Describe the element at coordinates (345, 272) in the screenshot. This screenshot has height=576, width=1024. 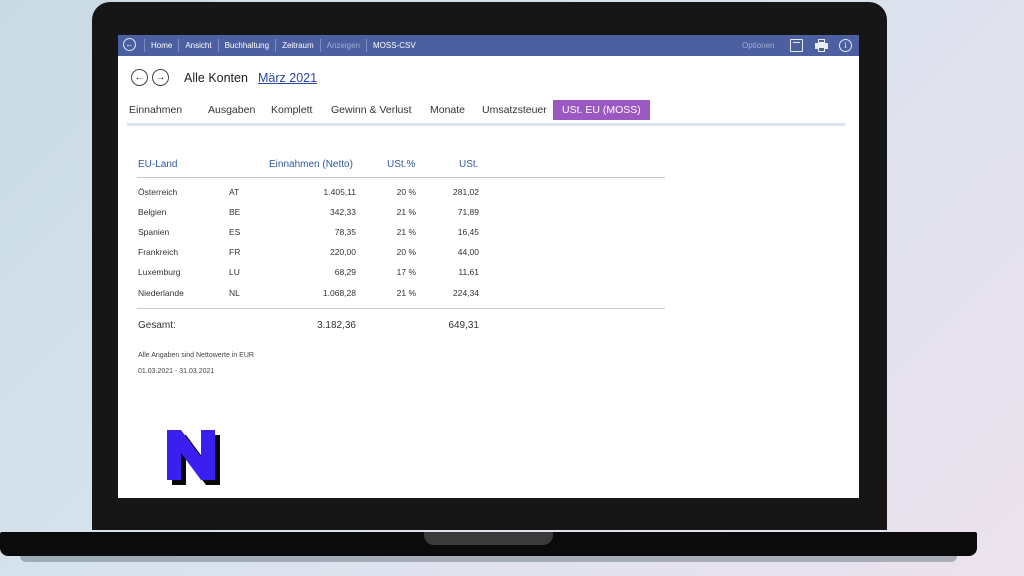
I see `income-value: 68,29` at that location.